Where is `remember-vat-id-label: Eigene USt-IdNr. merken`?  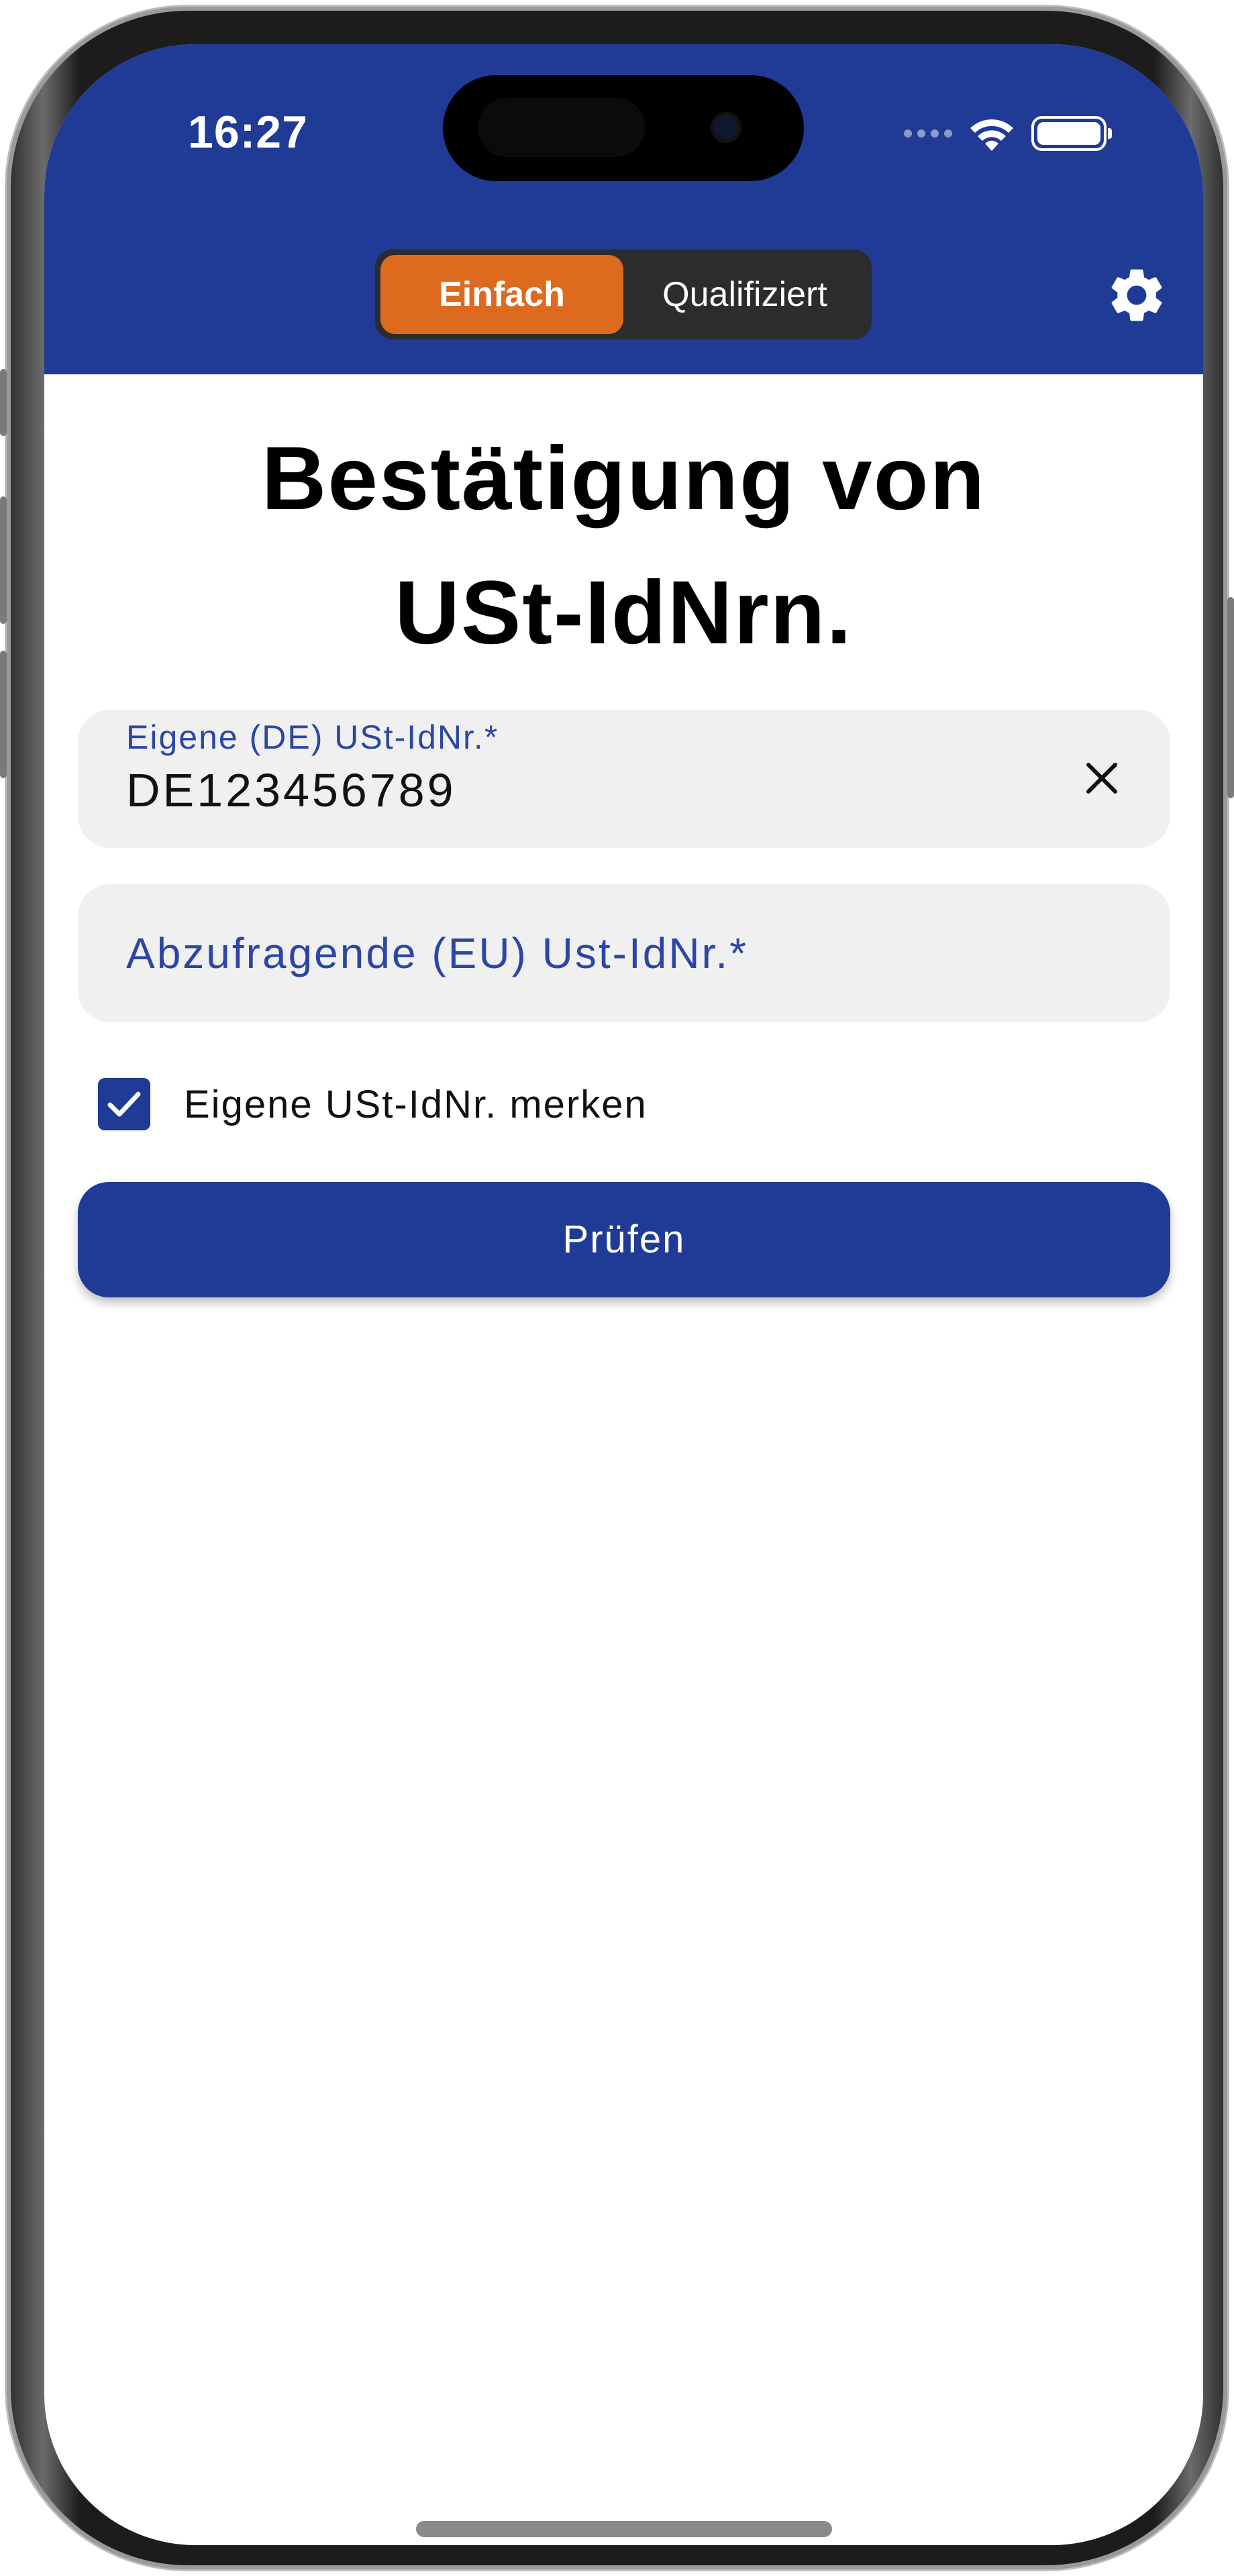
remember-vat-id-label: Eigene USt-IdNr. merken is located at coordinates (416, 1104).